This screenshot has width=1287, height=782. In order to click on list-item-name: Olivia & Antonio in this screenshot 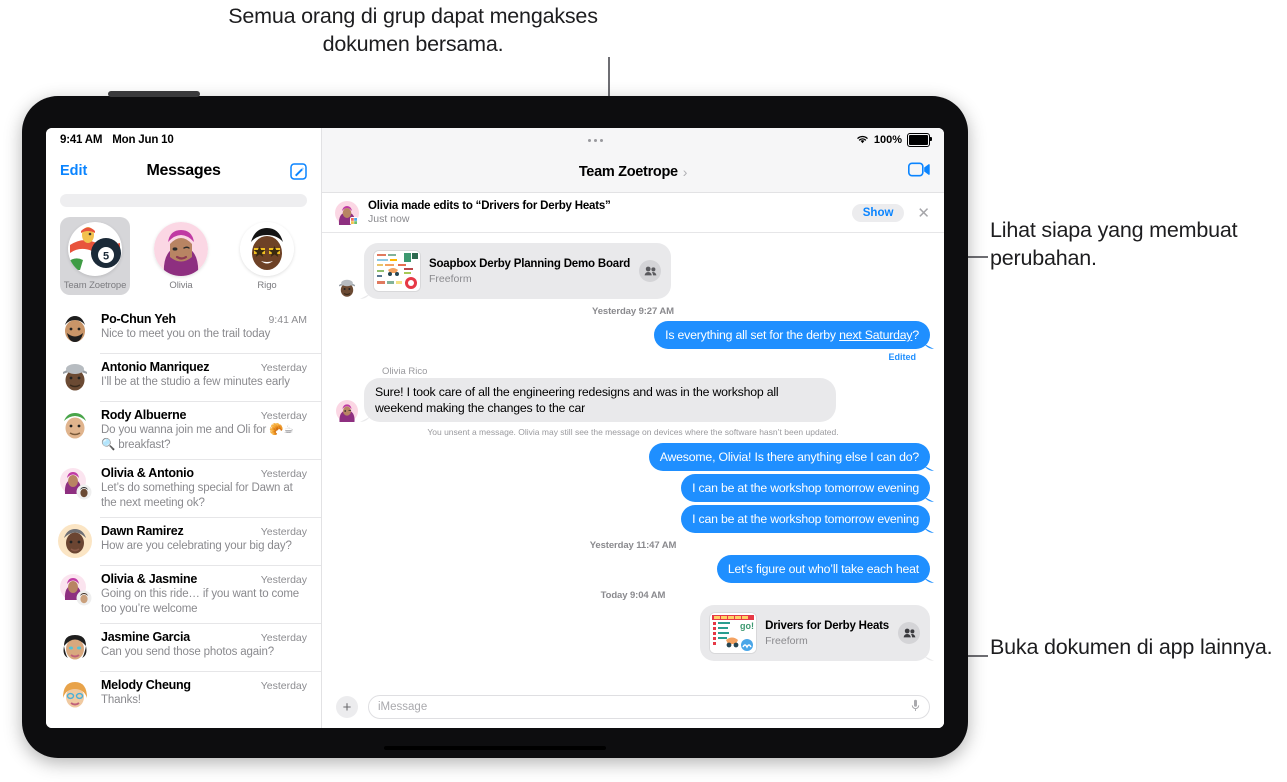, I will do `click(147, 473)`.